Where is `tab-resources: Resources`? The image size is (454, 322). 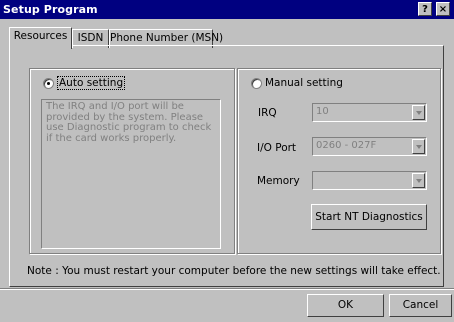
tab-resources: Resources is located at coordinates (40, 38).